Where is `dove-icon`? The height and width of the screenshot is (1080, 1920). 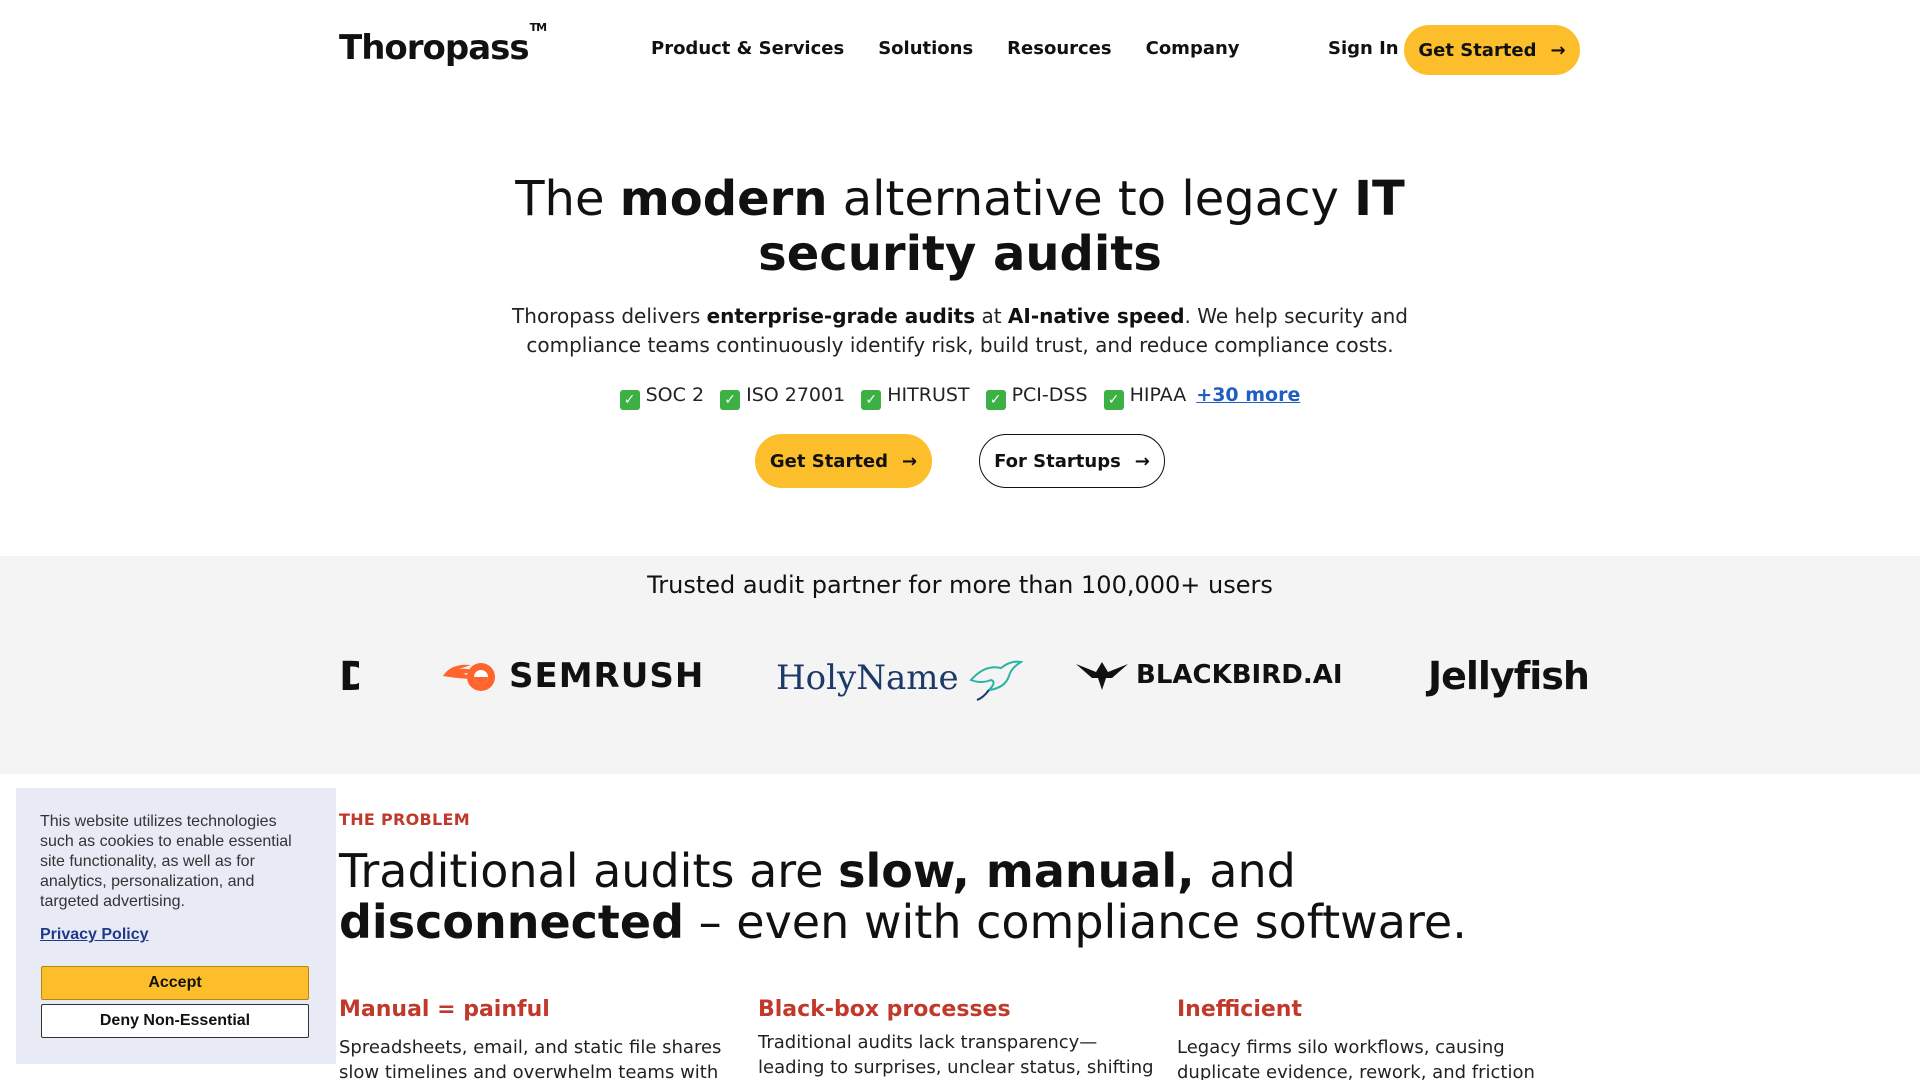 dove-icon is located at coordinates (995, 680).